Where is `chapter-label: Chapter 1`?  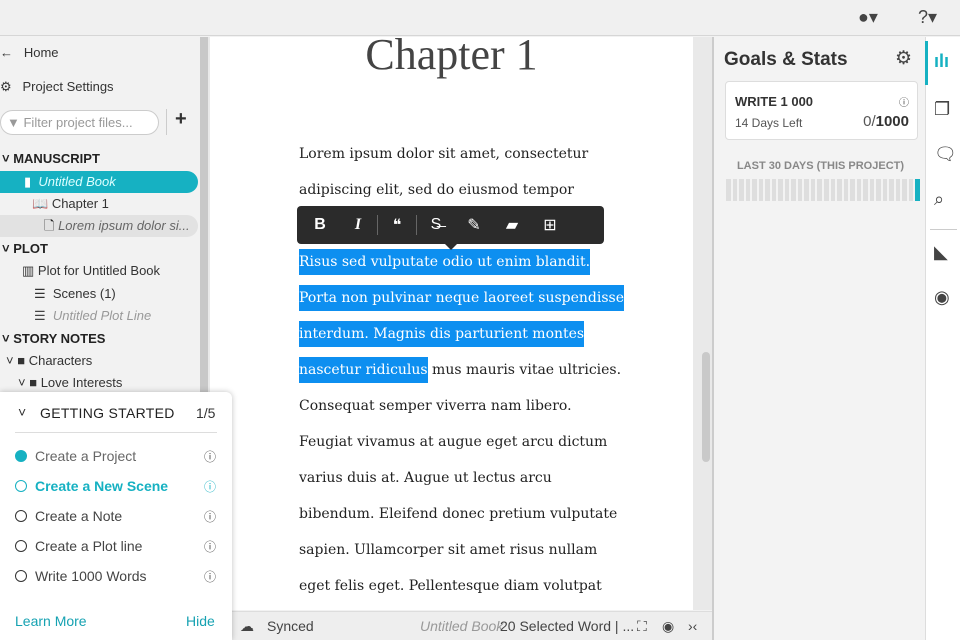
chapter-label: Chapter 1 is located at coordinates (80, 203).